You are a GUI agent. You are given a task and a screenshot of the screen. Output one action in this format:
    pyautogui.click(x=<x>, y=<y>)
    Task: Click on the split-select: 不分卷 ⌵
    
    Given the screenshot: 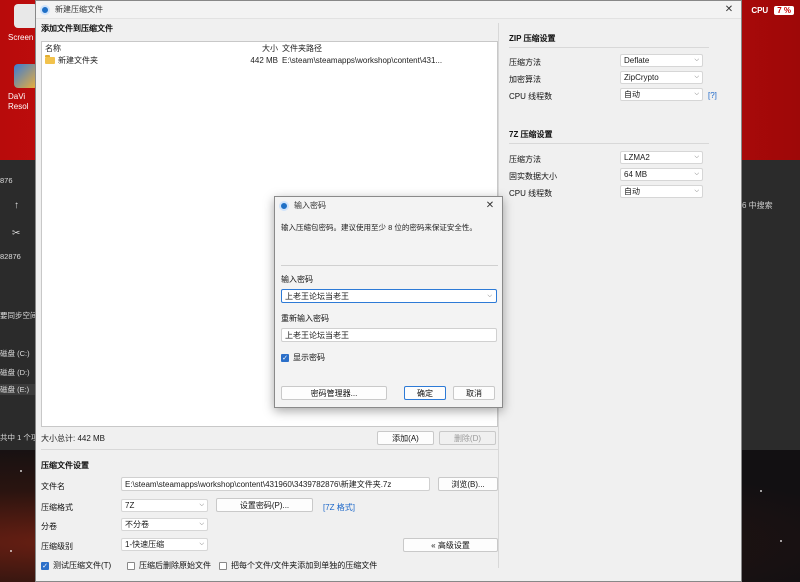 What is the action you would take?
    pyautogui.click(x=164, y=524)
    